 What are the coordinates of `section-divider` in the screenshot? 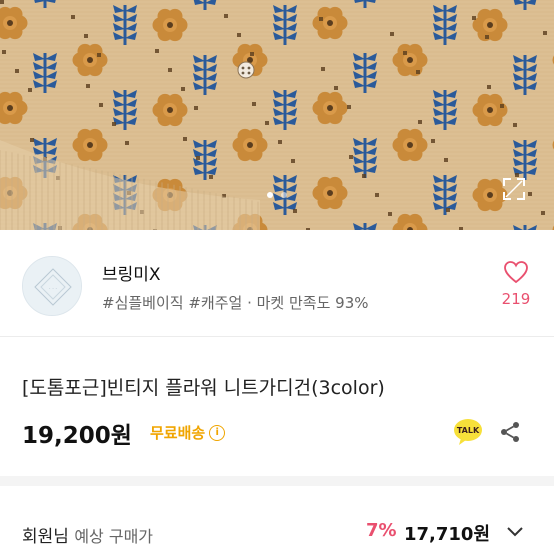 It's located at (277, 481).